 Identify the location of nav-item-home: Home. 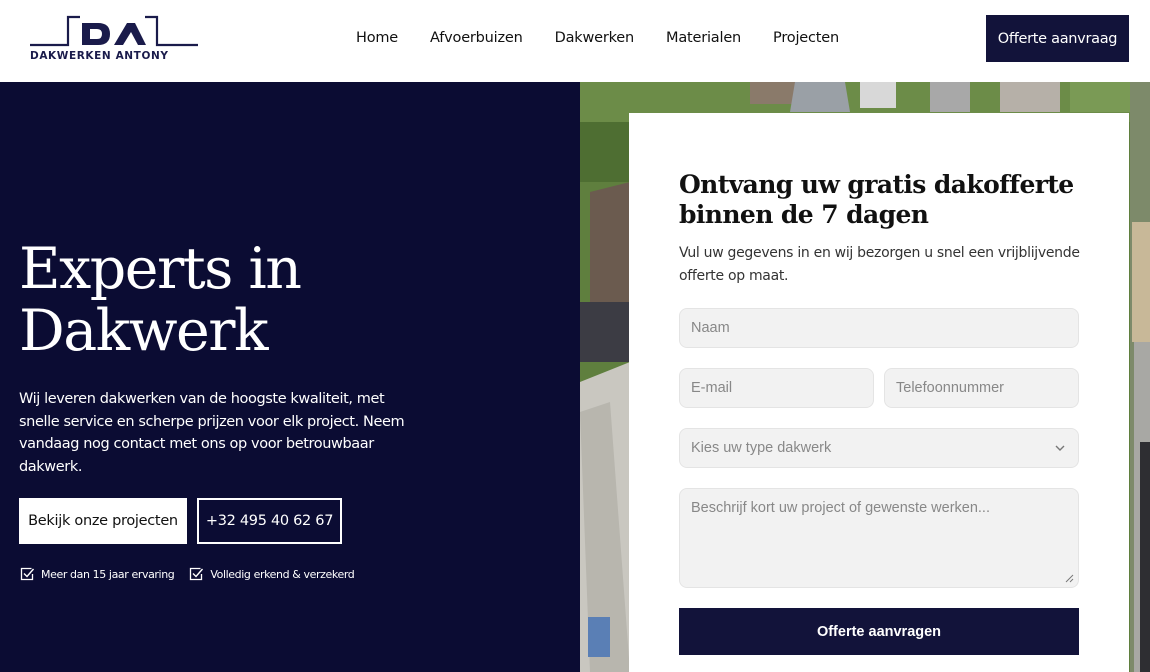
(377, 38).